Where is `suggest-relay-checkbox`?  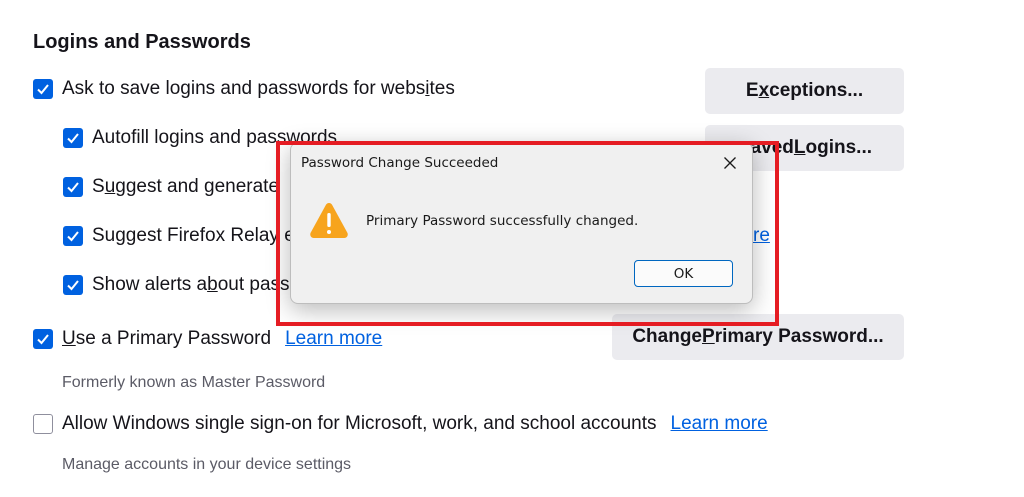
suggest-relay-checkbox is located at coordinates (73, 236).